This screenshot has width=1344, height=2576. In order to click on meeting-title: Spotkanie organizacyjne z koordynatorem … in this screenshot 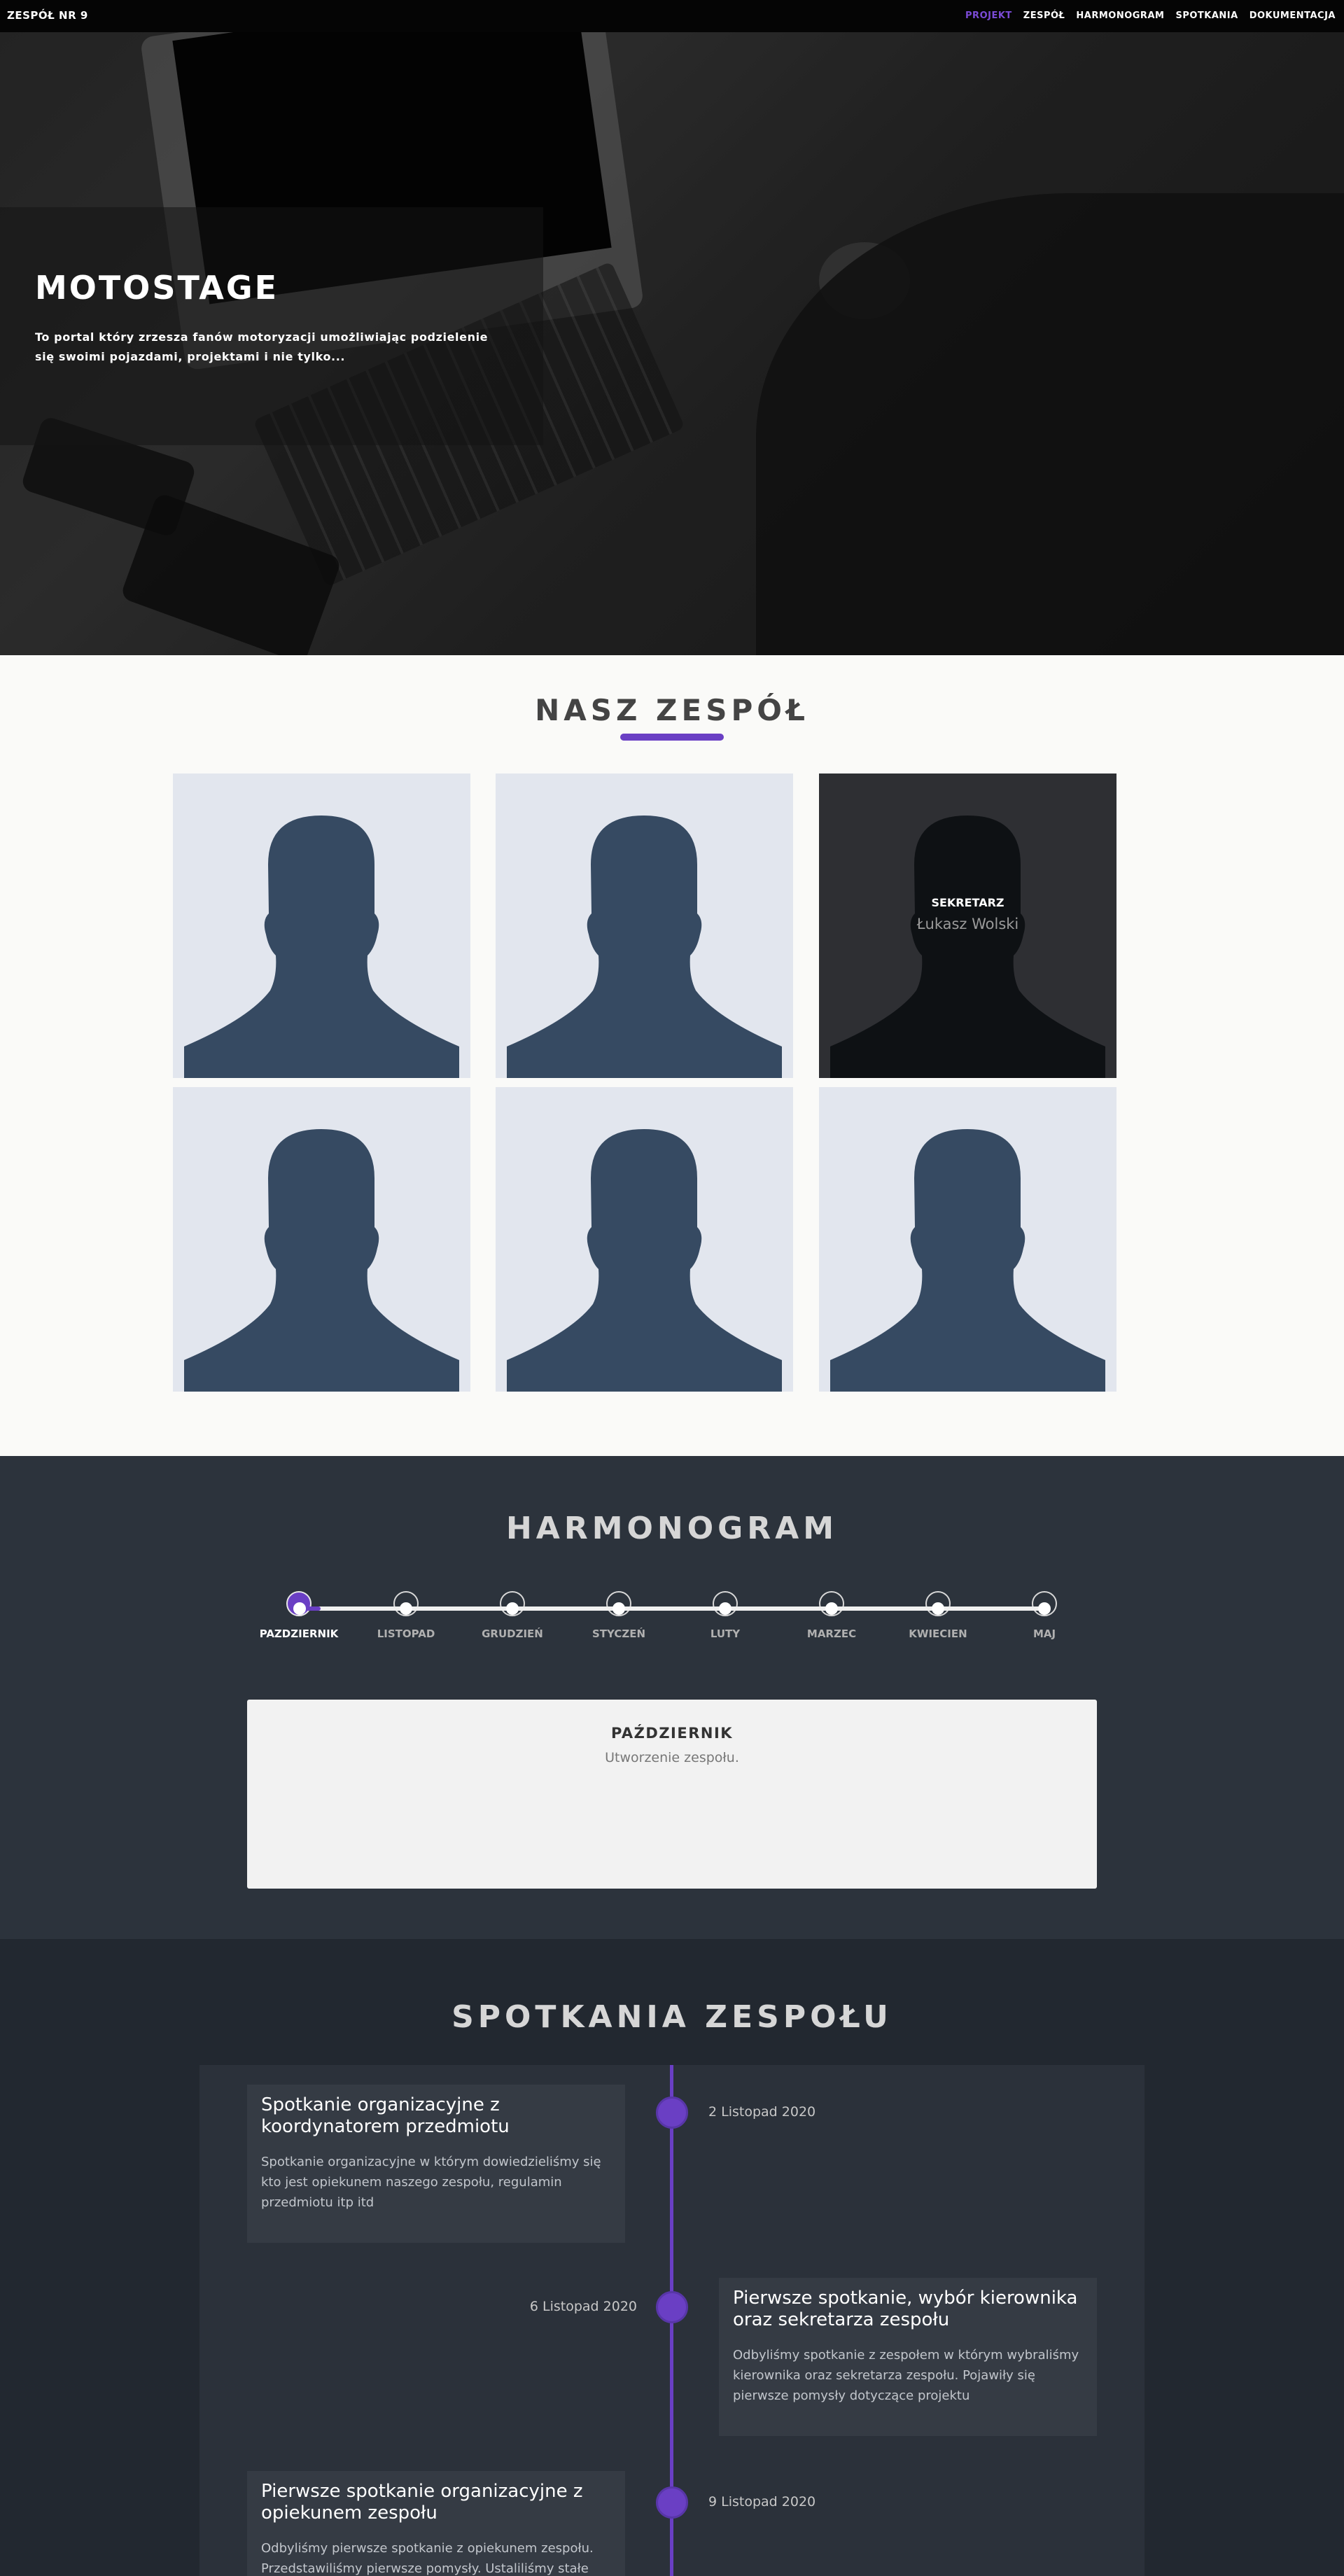, I will do `click(385, 2115)`.